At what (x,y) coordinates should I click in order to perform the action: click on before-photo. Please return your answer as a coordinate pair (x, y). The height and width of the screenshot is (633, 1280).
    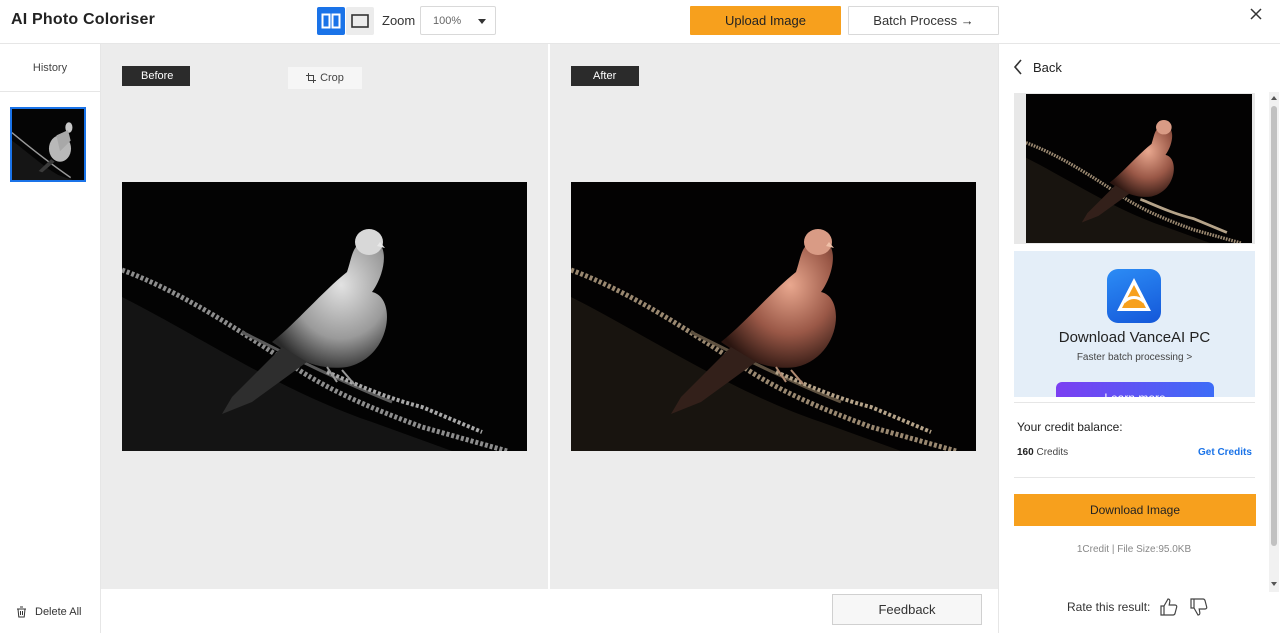
    Looking at the image, I should click on (324, 316).